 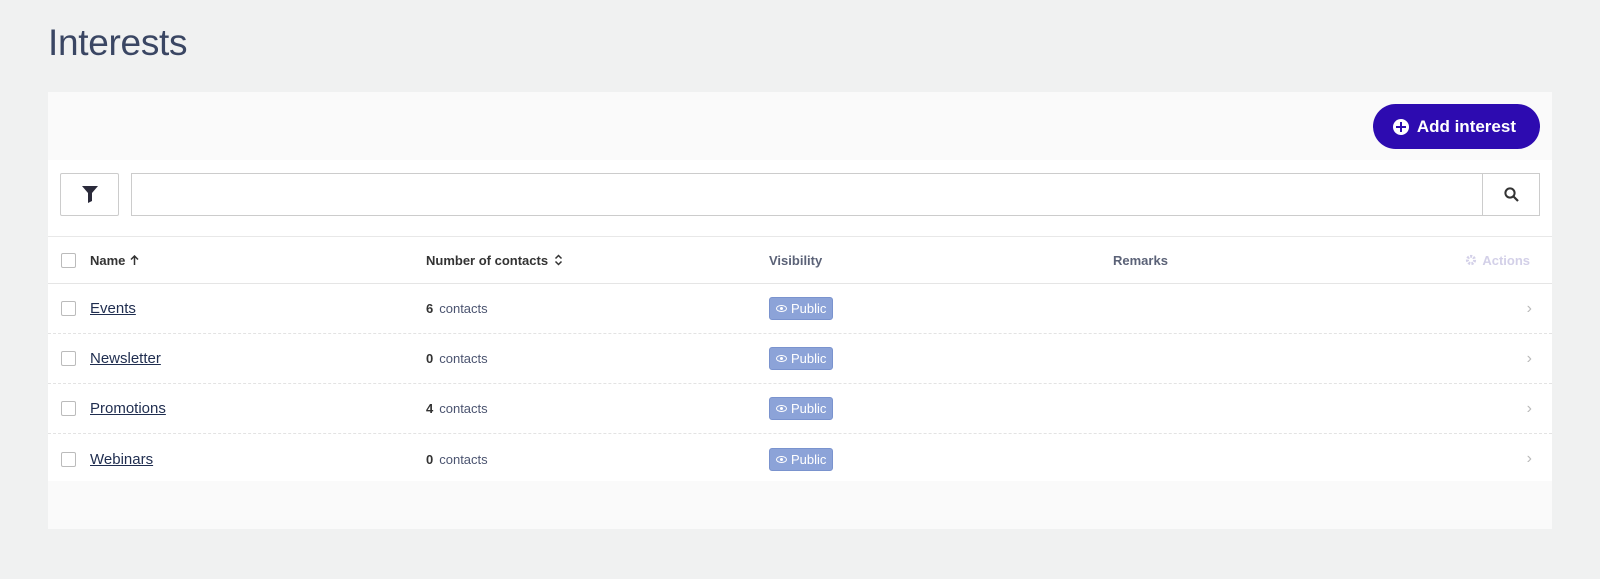 I want to click on remarks-column-header: Remarks, so click(x=1140, y=260).